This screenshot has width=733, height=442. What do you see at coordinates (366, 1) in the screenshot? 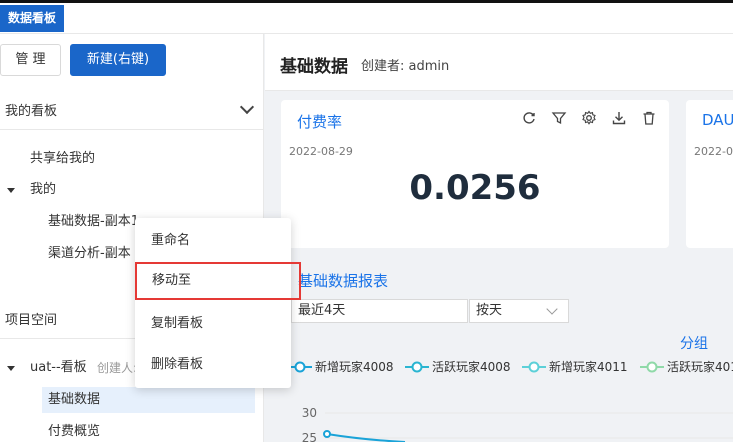
I see `window-edge` at bounding box center [366, 1].